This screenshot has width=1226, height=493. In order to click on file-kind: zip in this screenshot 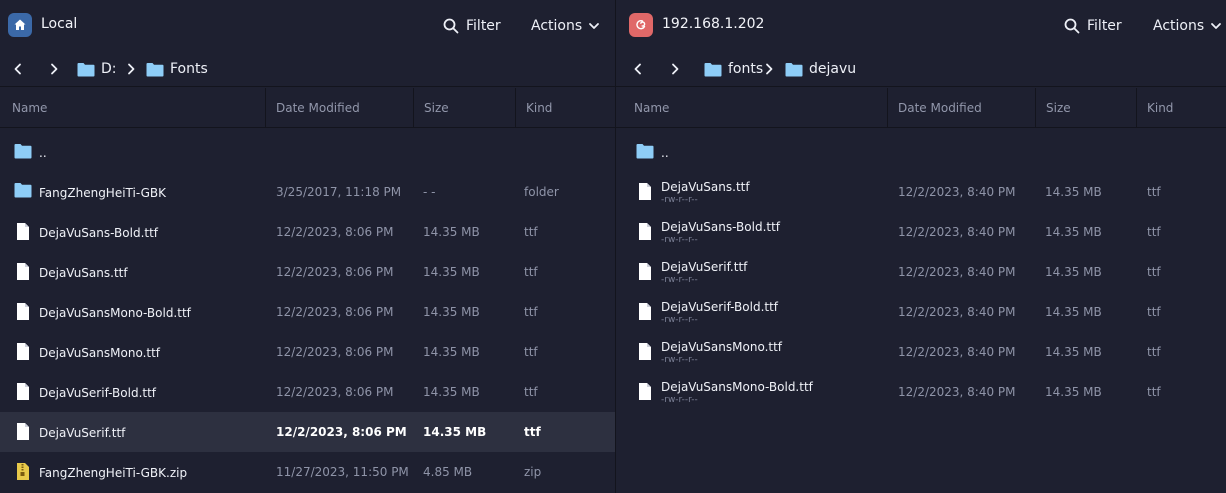, I will do `click(533, 472)`.